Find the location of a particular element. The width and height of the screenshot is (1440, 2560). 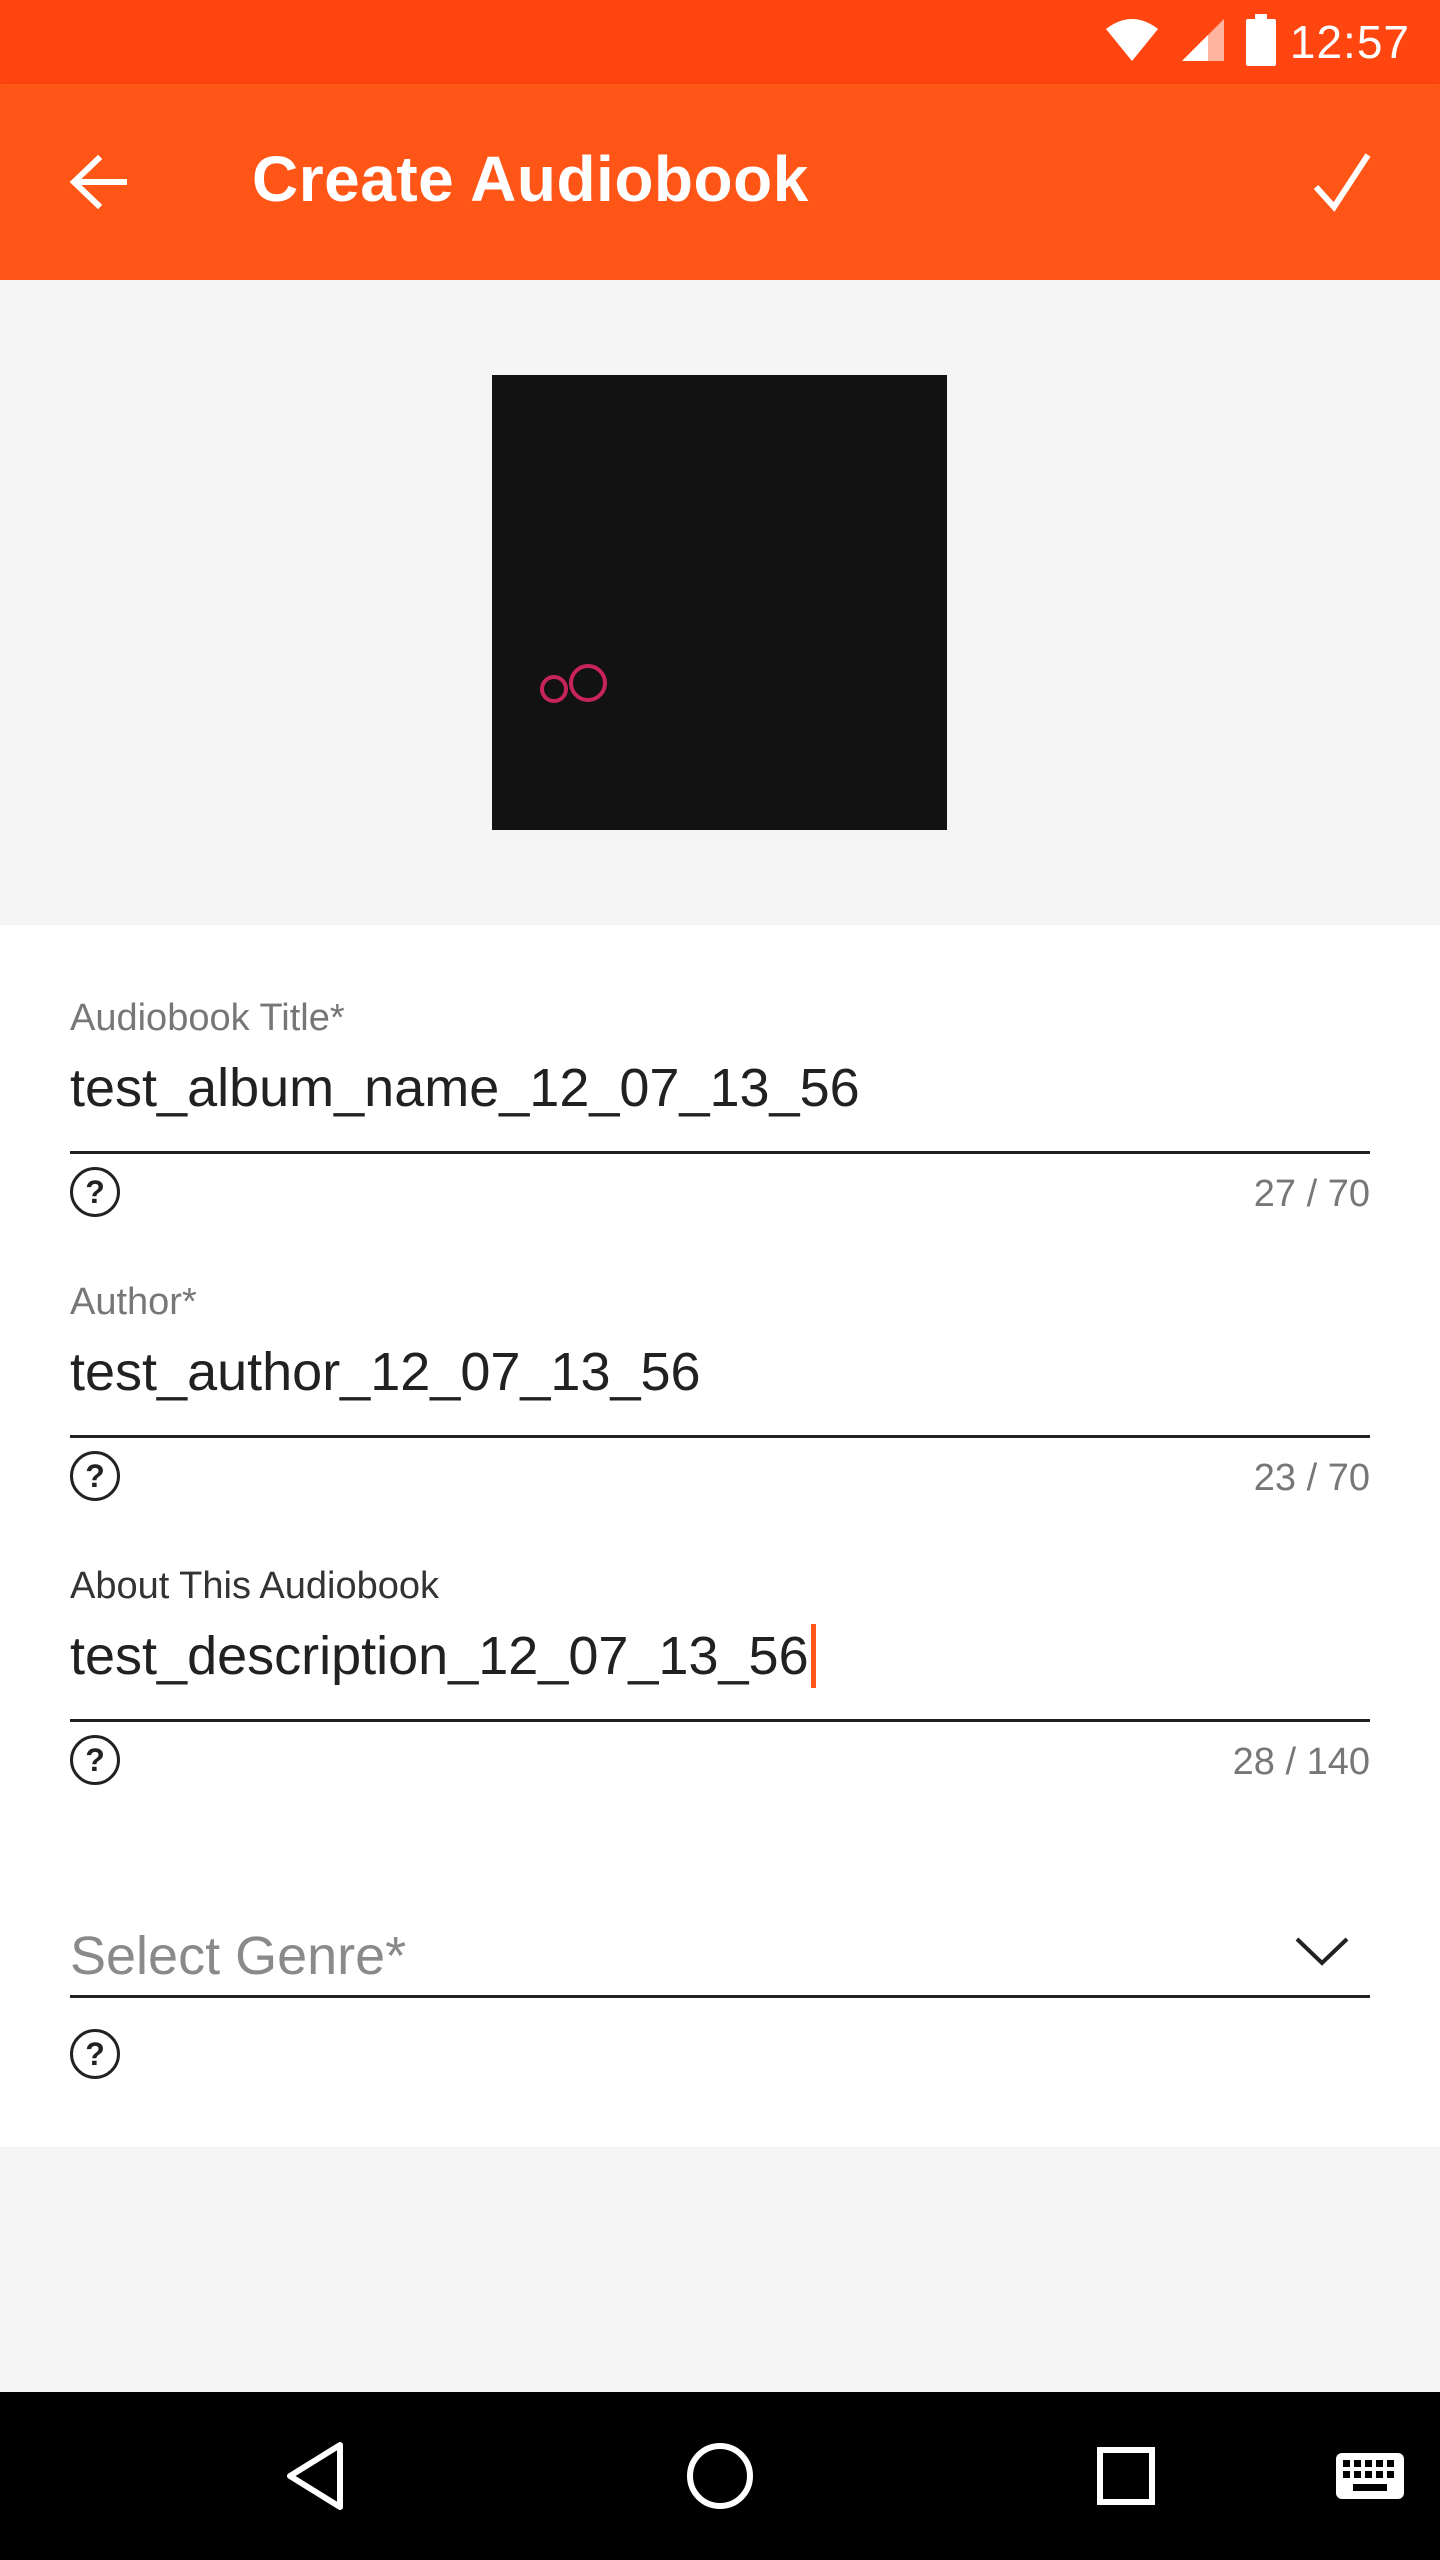

home-circle-icon is located at coordinates (720, 2476).